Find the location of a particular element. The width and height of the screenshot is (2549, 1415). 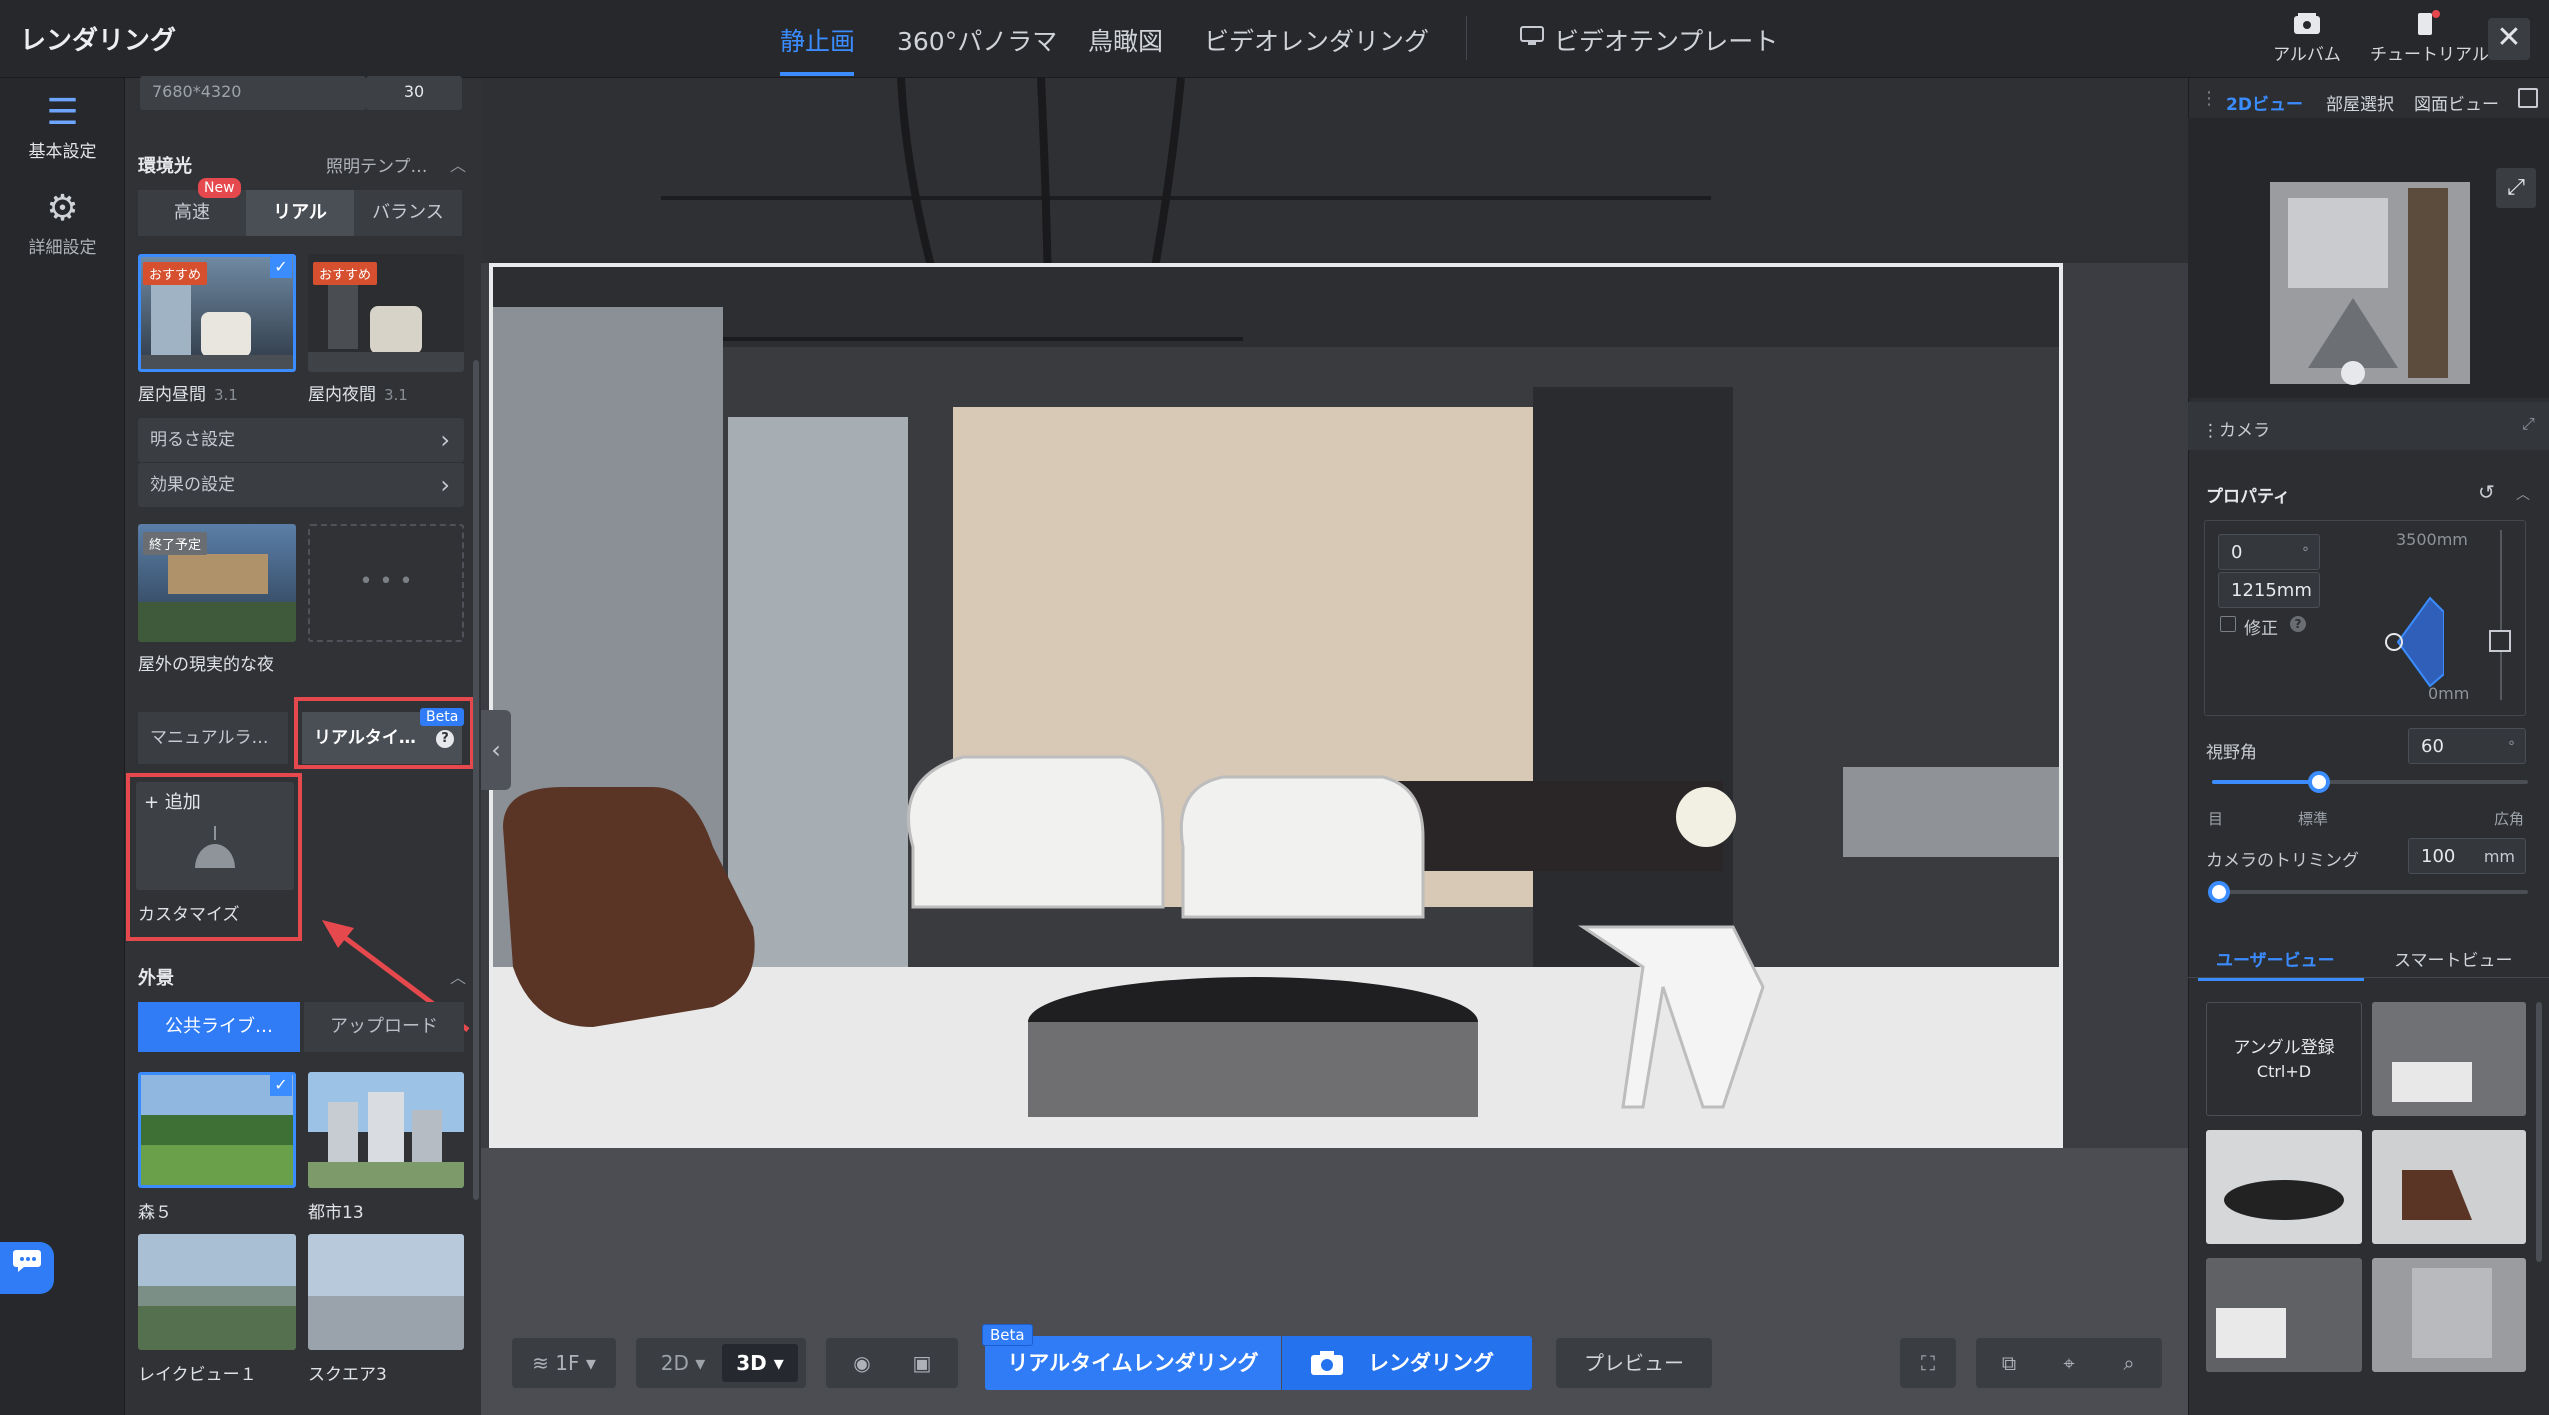

fov-mark-wide: 広角 is located at coordinates (2509, 819).